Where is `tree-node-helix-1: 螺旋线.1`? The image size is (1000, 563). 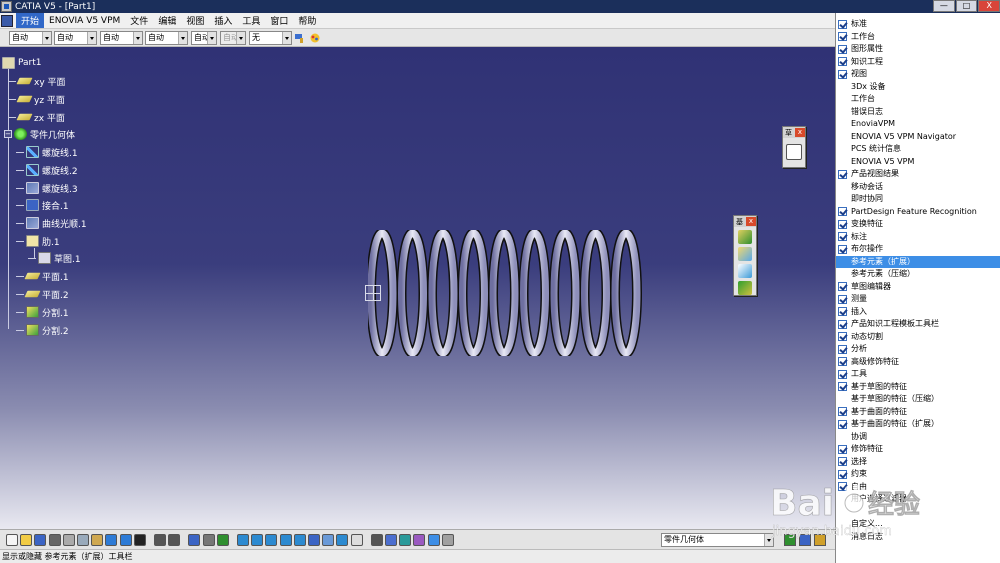
tree-node-helix-1: 螺旋线.1 is located at coordinates (47, 152).